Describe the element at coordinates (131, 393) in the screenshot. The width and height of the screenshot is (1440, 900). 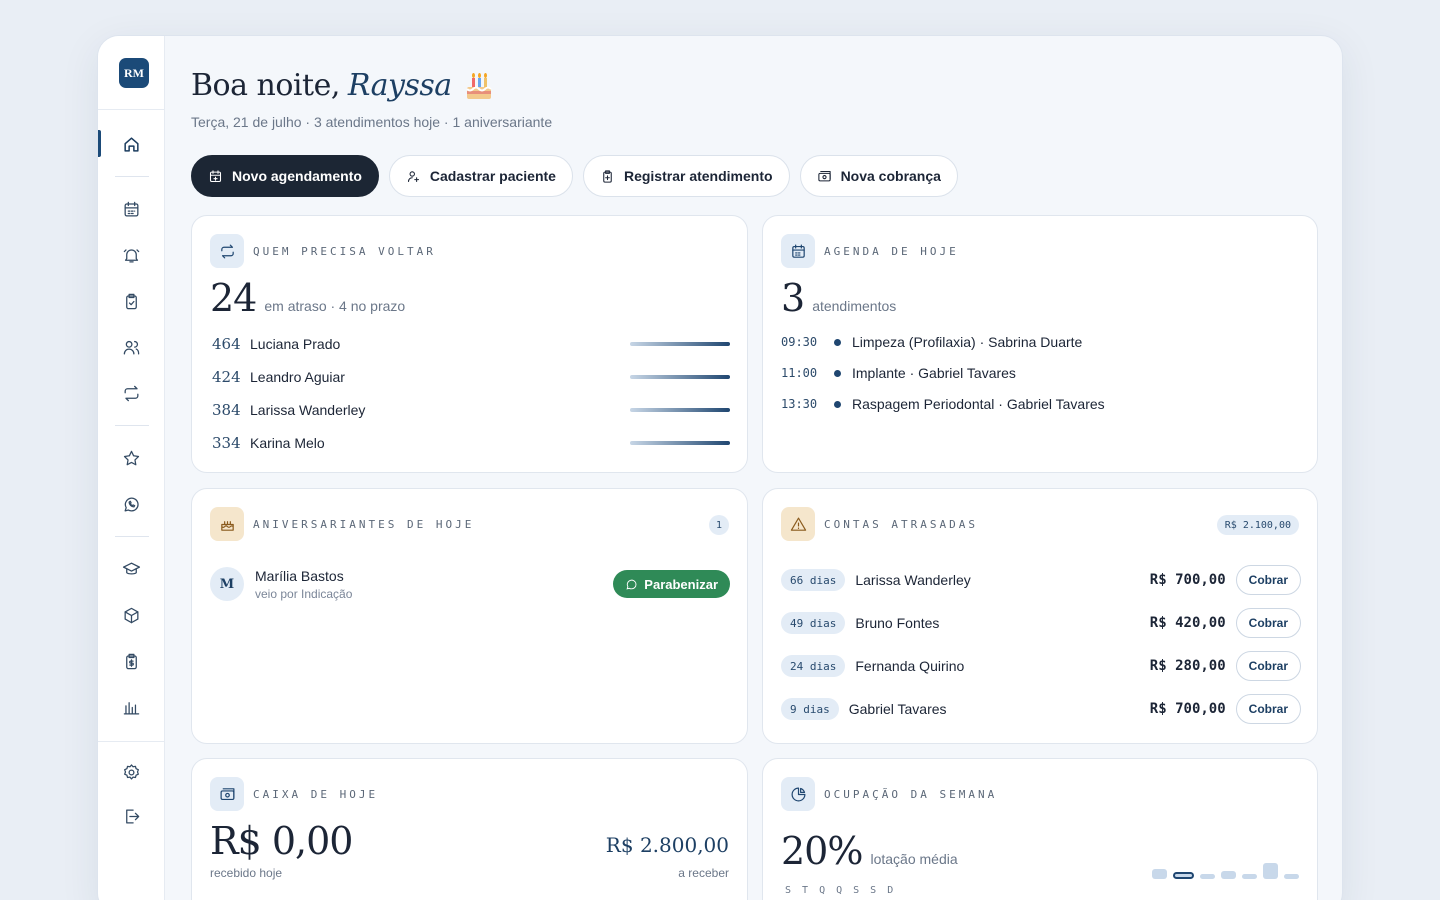
I see `repeat-icon` at that location.